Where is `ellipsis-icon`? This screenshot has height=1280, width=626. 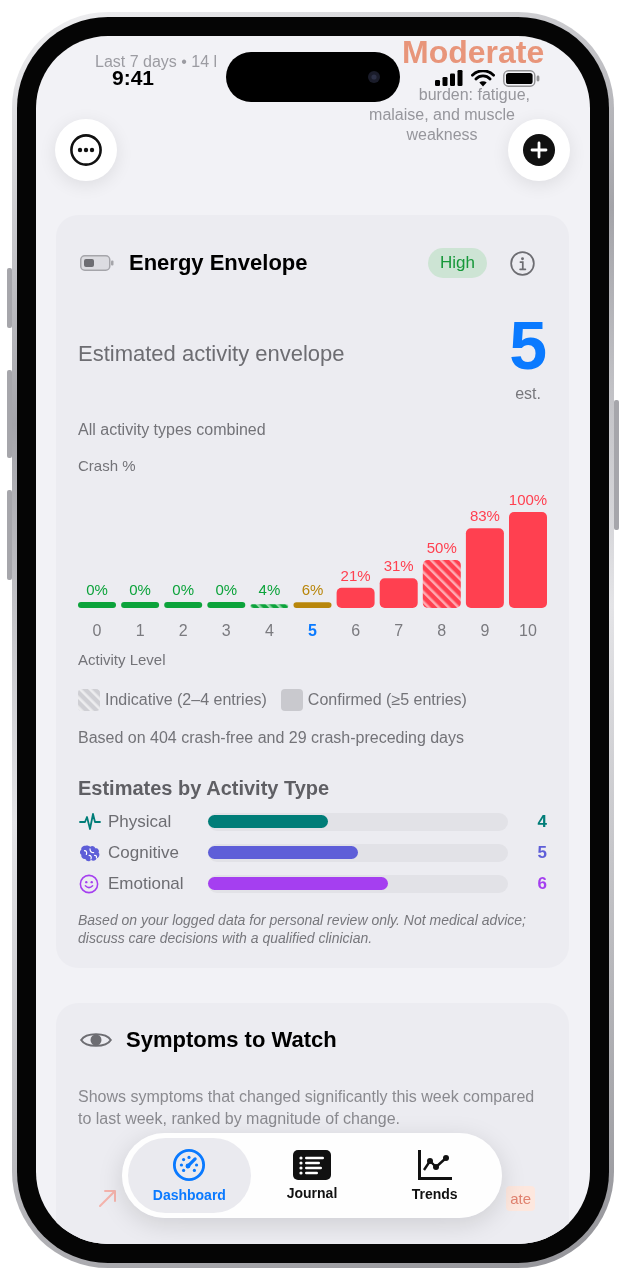
ellipsis-icon is located at coordinates (86, 150).